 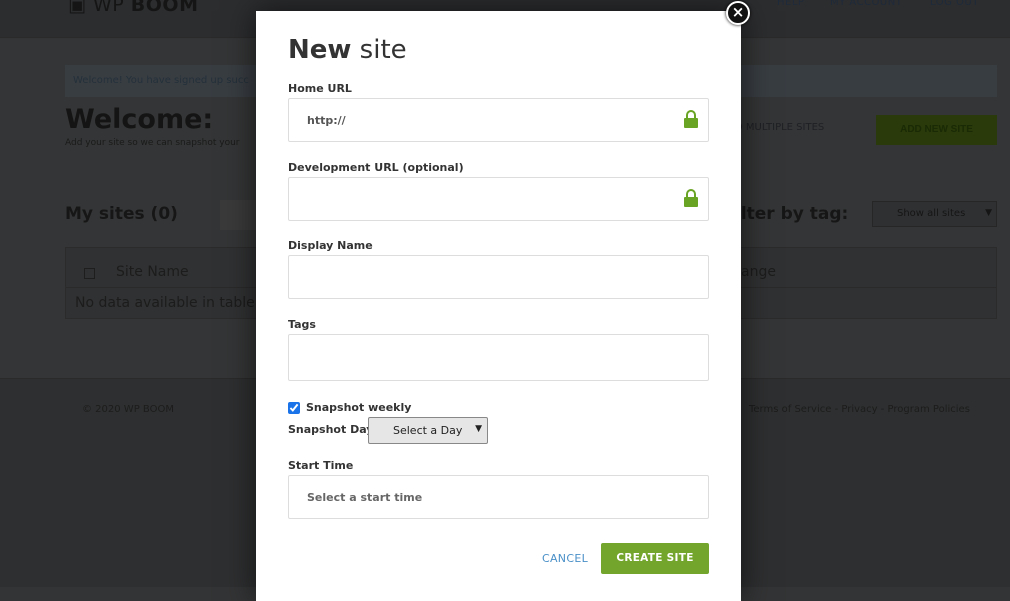 I want to click on display-name-label: Display Name, so click(x=330, y=245).